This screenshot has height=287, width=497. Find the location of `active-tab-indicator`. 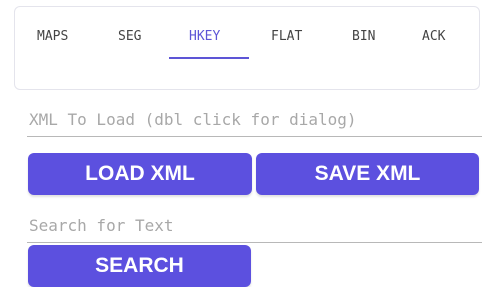

active-tab-indicator is located at coordinates (209, 58).